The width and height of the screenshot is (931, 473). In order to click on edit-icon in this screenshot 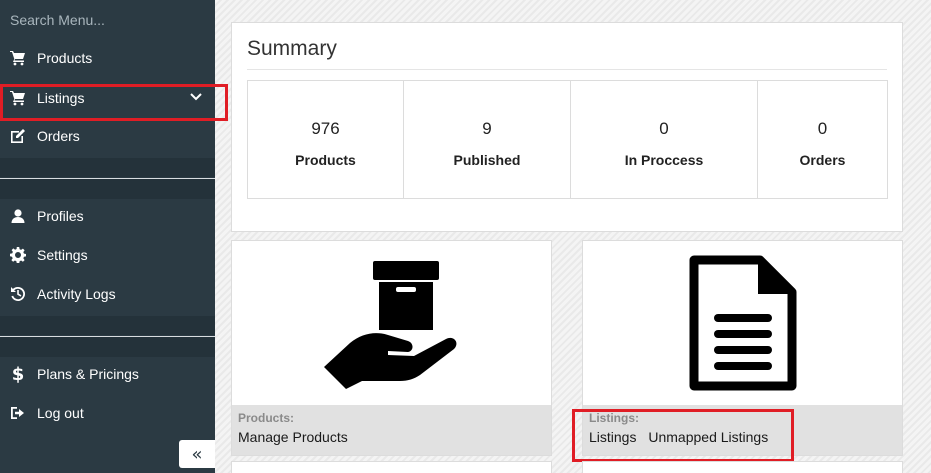, I will do `click(18, 136)`.